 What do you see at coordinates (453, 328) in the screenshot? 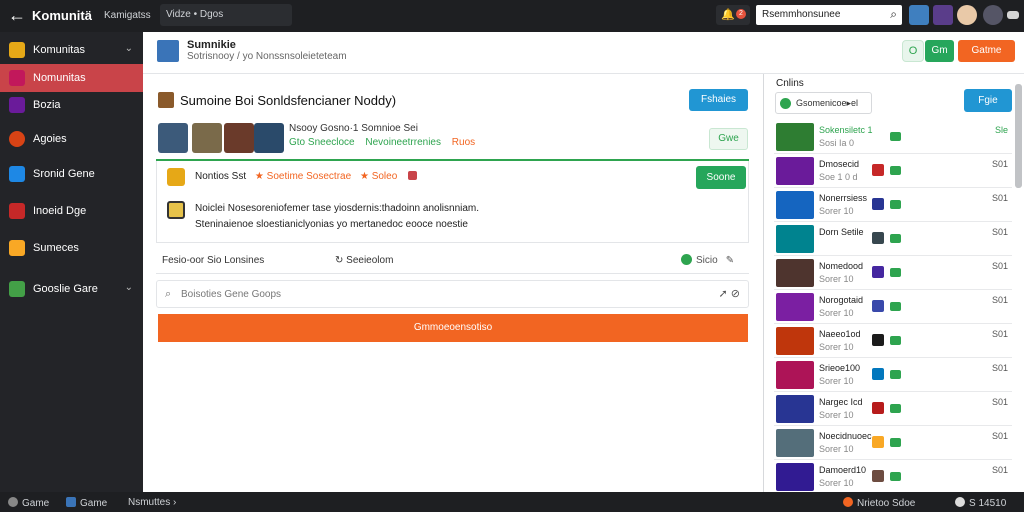
I see `load-more-button: Gmmoeoensotiso` at bounding box center [453, 328].